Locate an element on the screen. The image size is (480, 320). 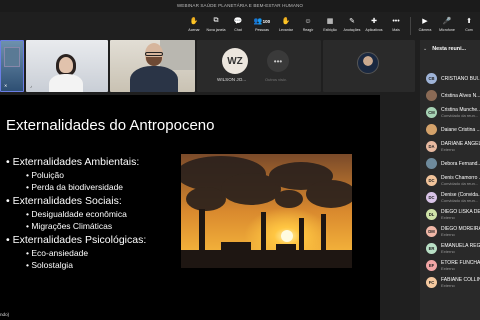
bullet-item: Migrações Climáticas is located at coordinates (86, 226).